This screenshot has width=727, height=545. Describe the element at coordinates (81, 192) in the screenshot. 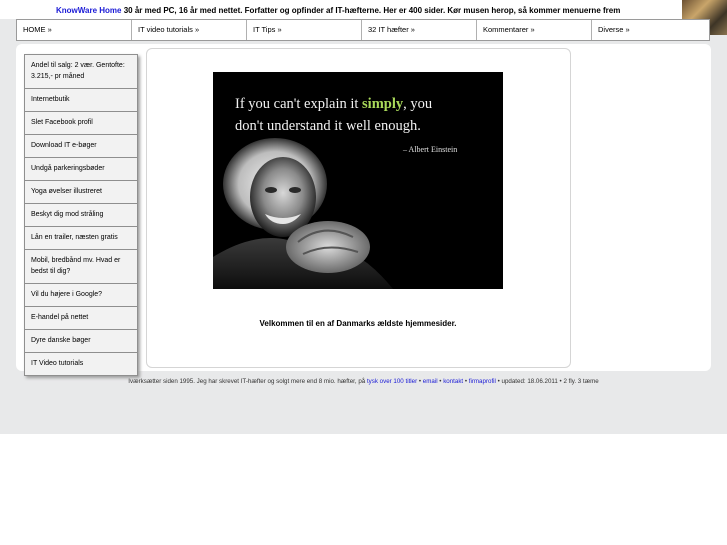

I see `sidebar-item-yoga: Yoga øvelser illustreret` at that location.